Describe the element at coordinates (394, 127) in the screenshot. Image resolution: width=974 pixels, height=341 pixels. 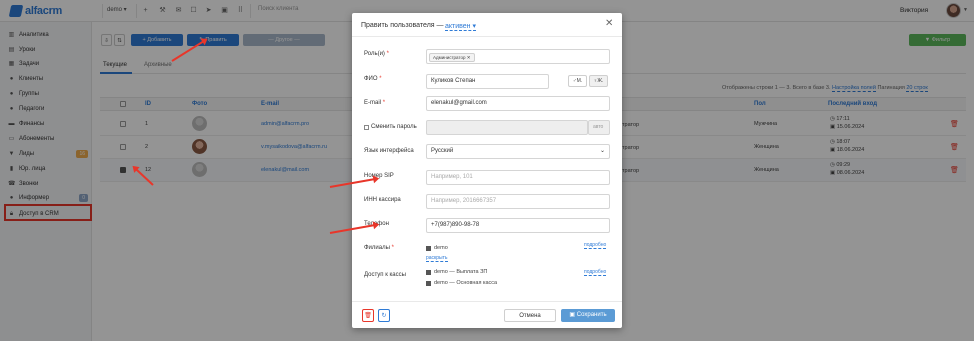
I see `change-password-label: Сменить пароль` at that location.